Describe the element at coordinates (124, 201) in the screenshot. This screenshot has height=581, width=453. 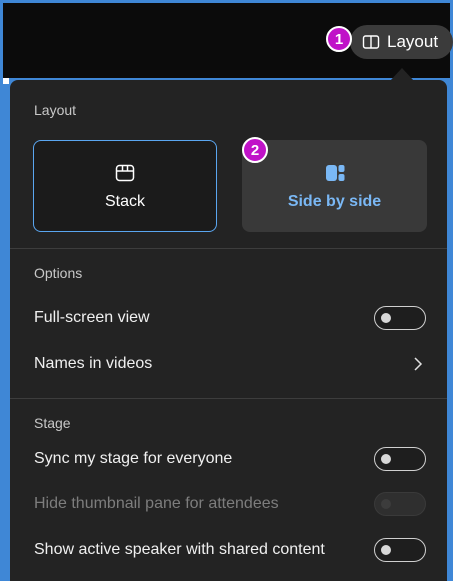
I see `stack-option-label: Stack` at that location.